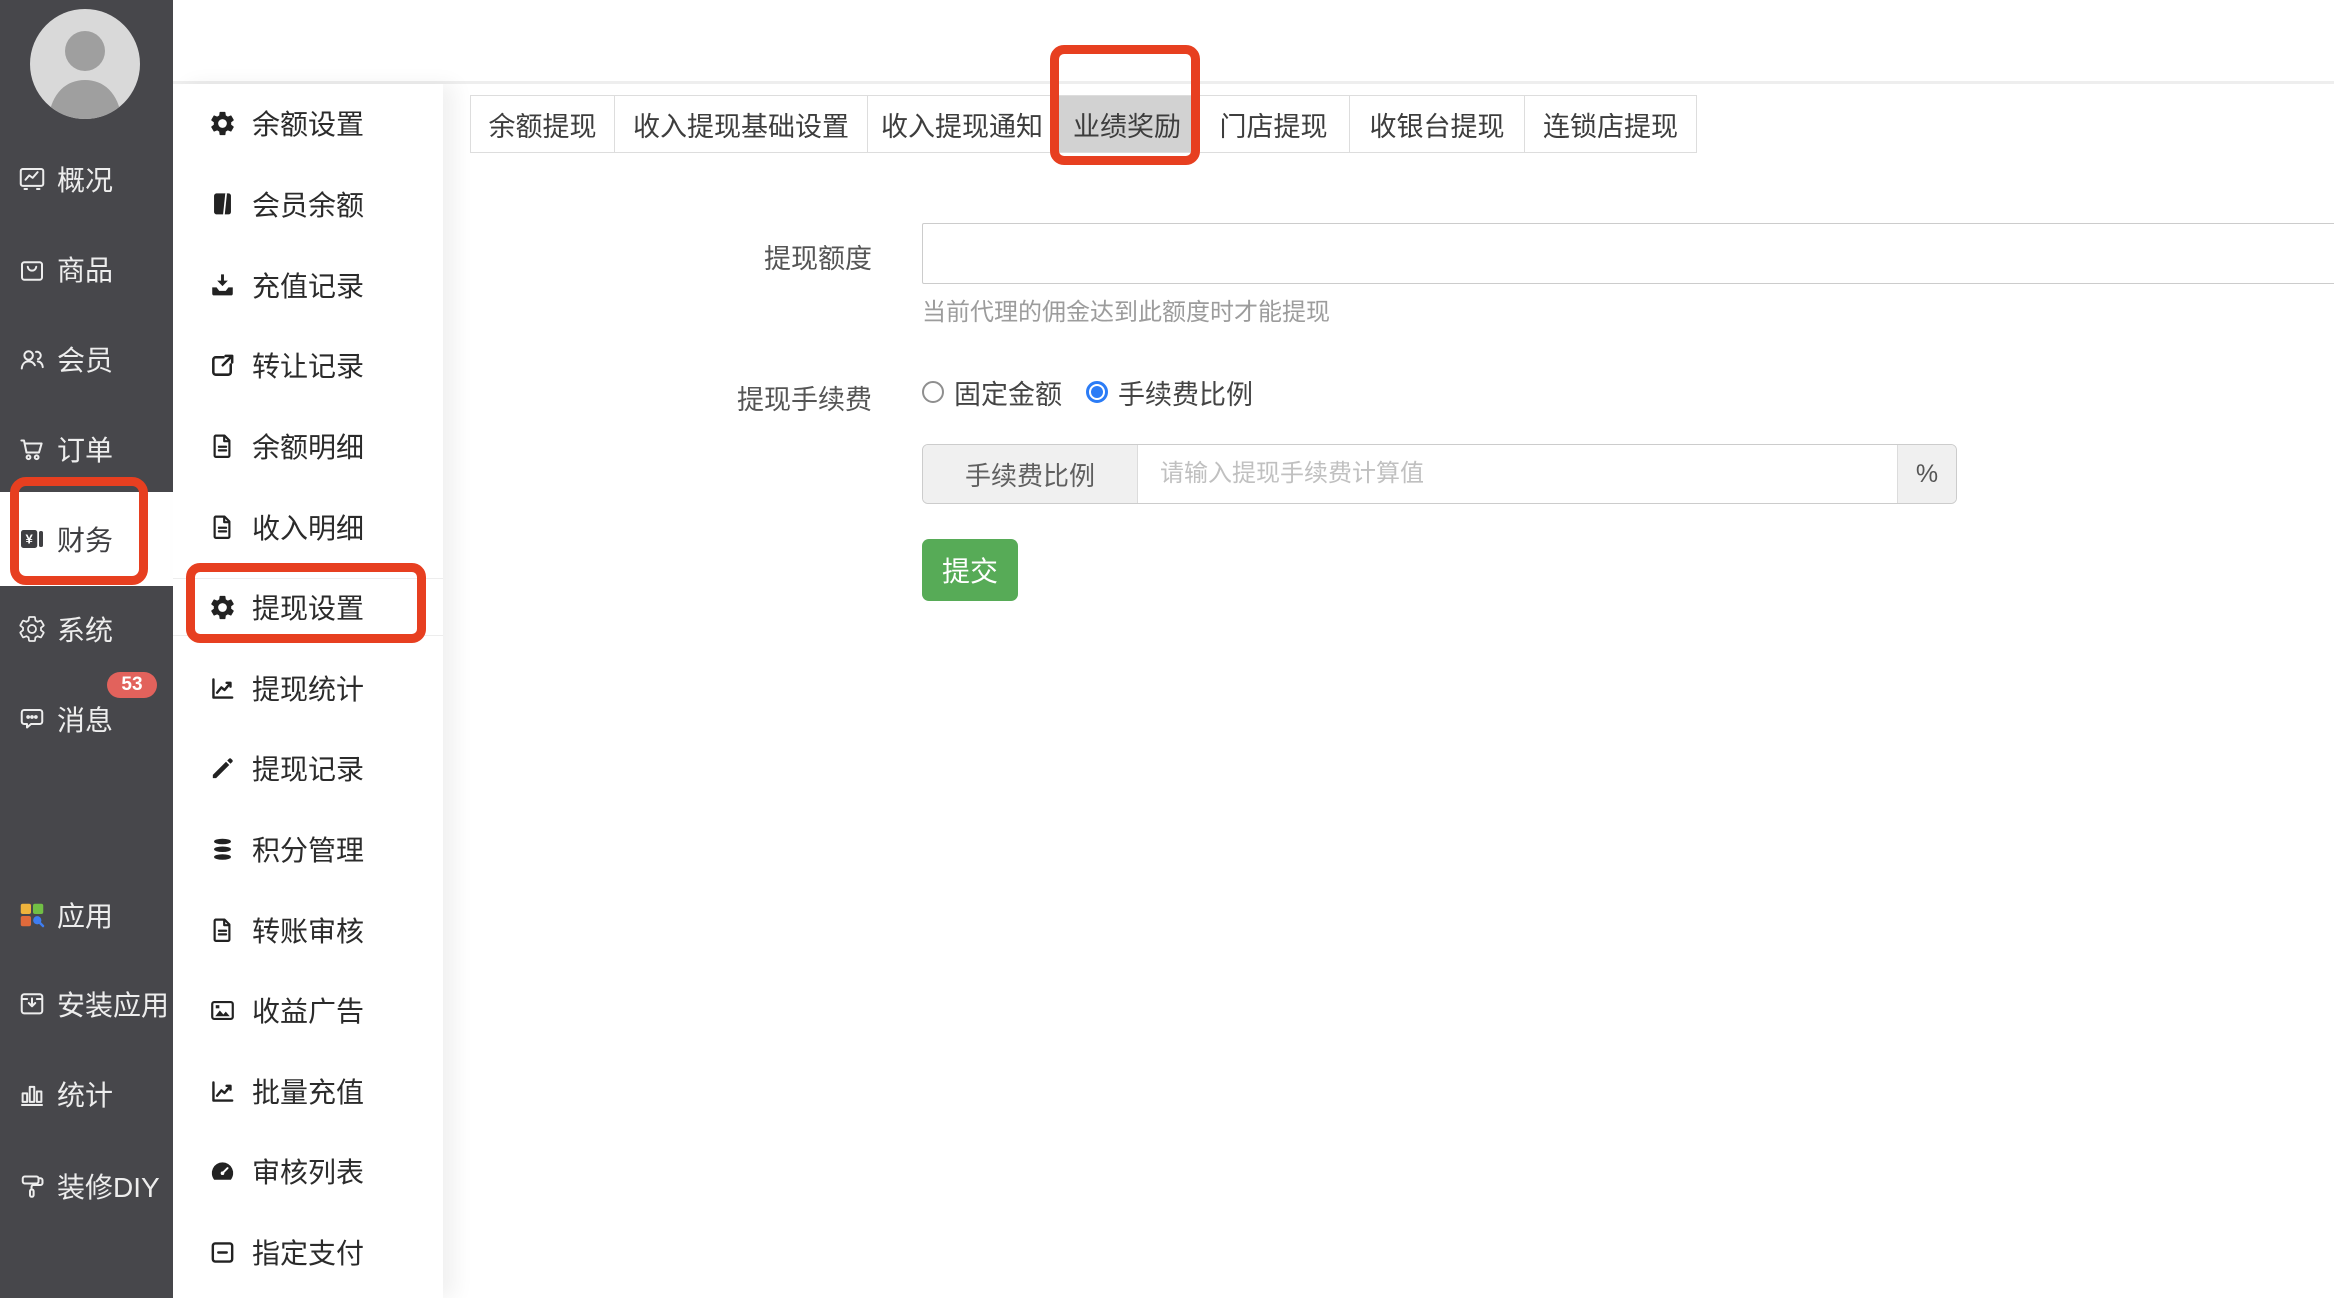 The image size is (2334, 1298). I want to click on sidebar-item-label: 应用, so click(85, 916).